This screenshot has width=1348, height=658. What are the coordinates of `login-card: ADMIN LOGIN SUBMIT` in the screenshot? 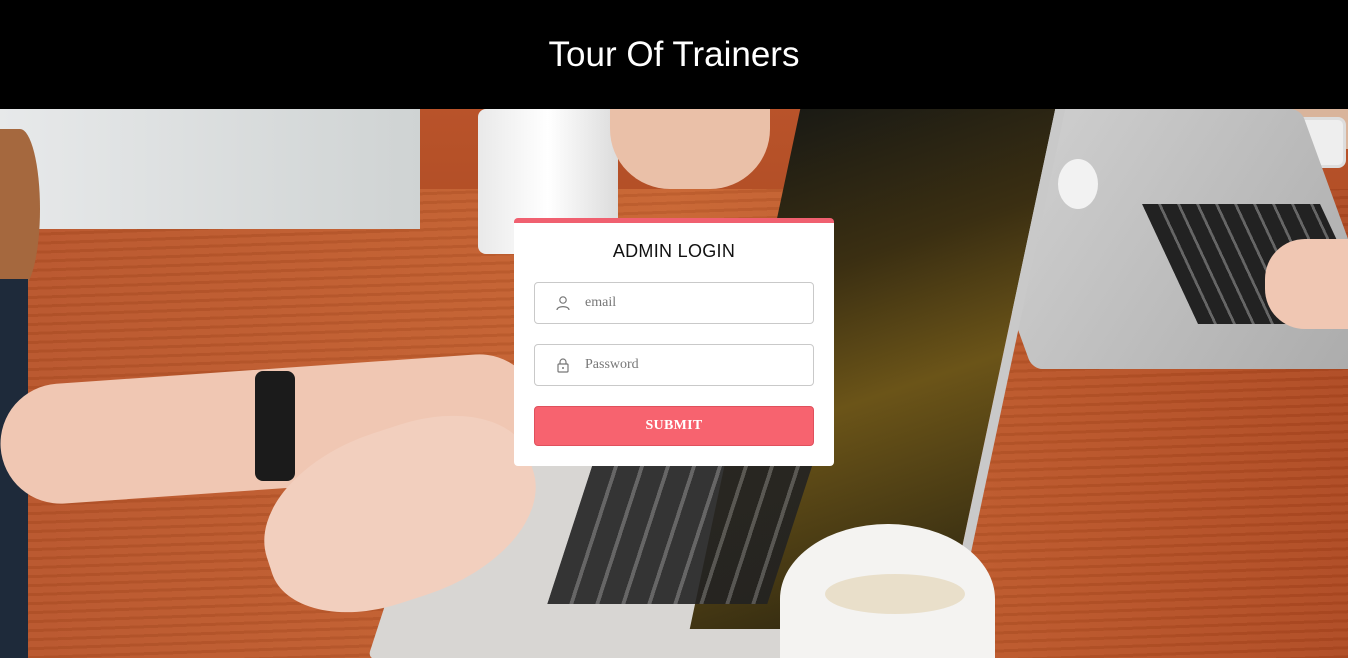 It's located at (674, 342).